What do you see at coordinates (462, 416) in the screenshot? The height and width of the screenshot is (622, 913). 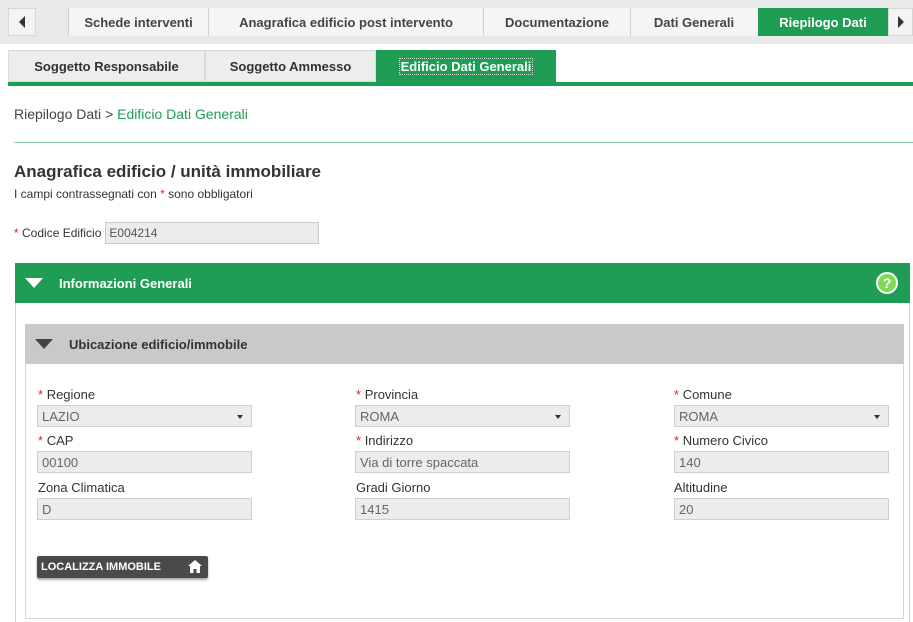 I see `provincia-select: ROMA` at bounding box center [462, 416].